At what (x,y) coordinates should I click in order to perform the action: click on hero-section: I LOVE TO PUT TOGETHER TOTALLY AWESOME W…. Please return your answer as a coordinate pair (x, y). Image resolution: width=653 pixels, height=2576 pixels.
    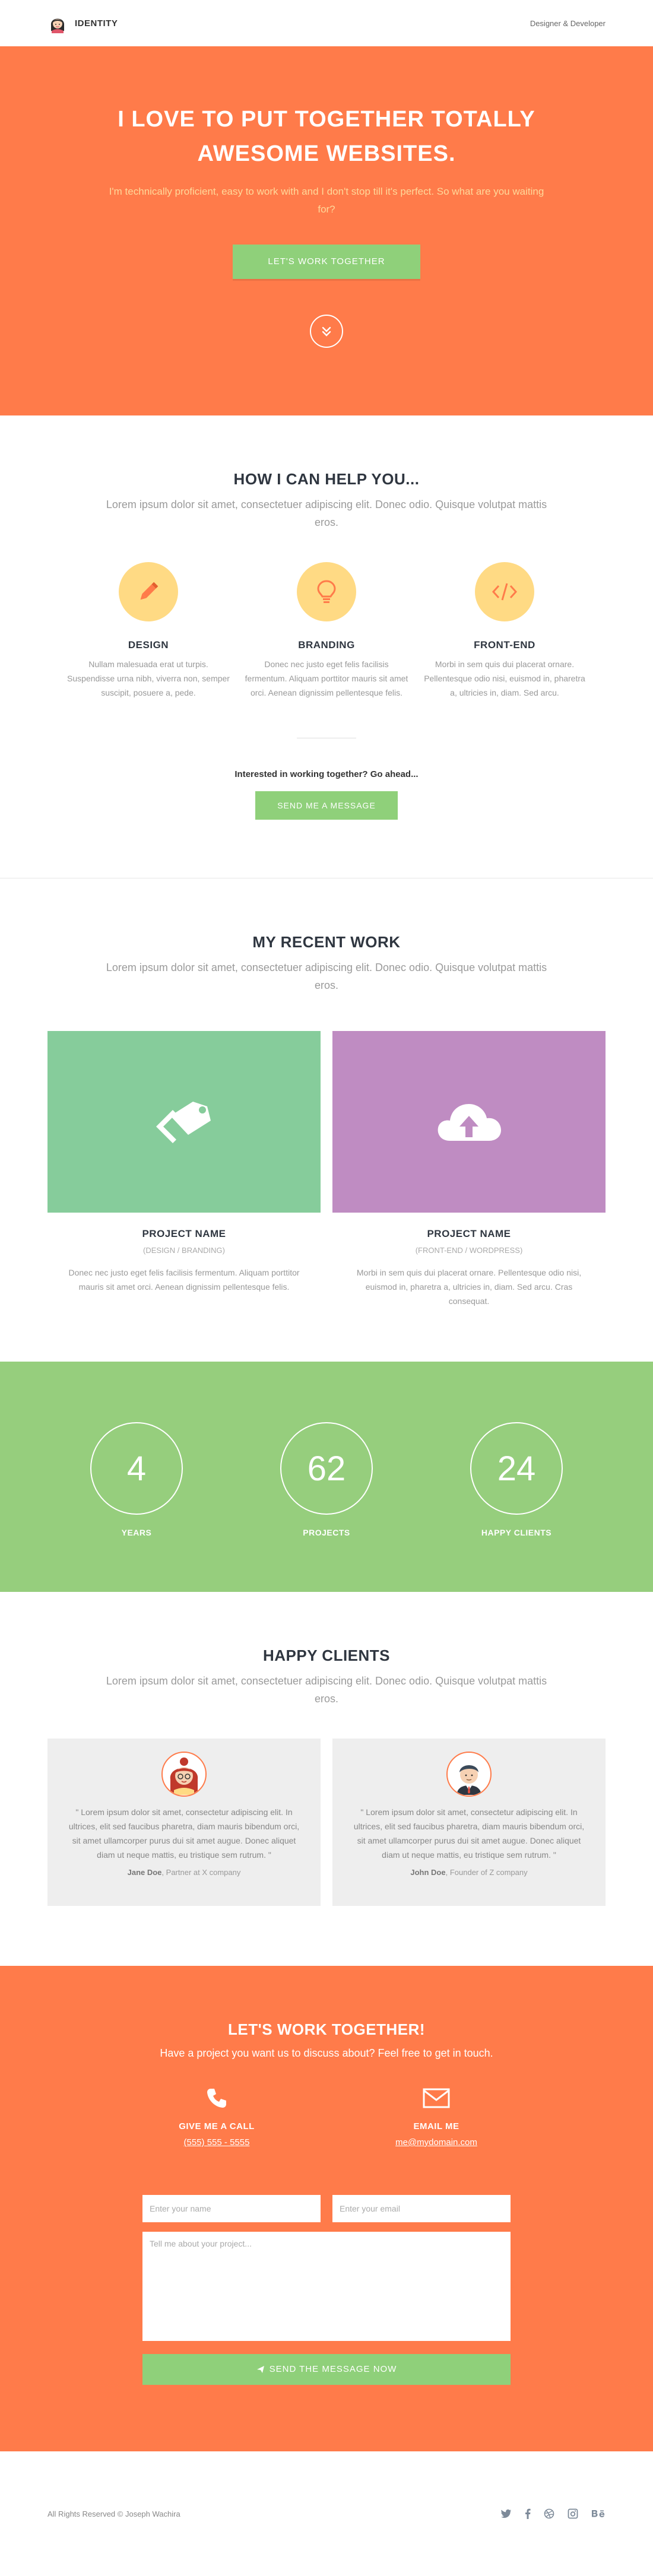
    Looking at the image, I should click on (326, 230).